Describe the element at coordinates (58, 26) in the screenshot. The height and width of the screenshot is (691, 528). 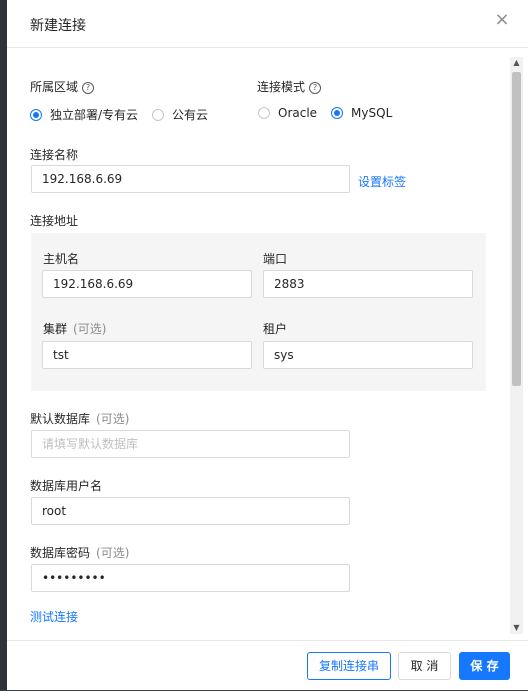
I see `dialog-title: 新建连接` at that location.